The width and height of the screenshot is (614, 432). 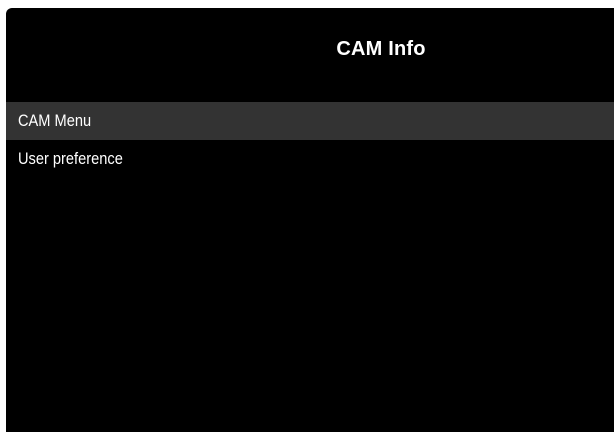 I want to click on menu-item-cam-menu: CAM Menu, so click(x=310, y=121).